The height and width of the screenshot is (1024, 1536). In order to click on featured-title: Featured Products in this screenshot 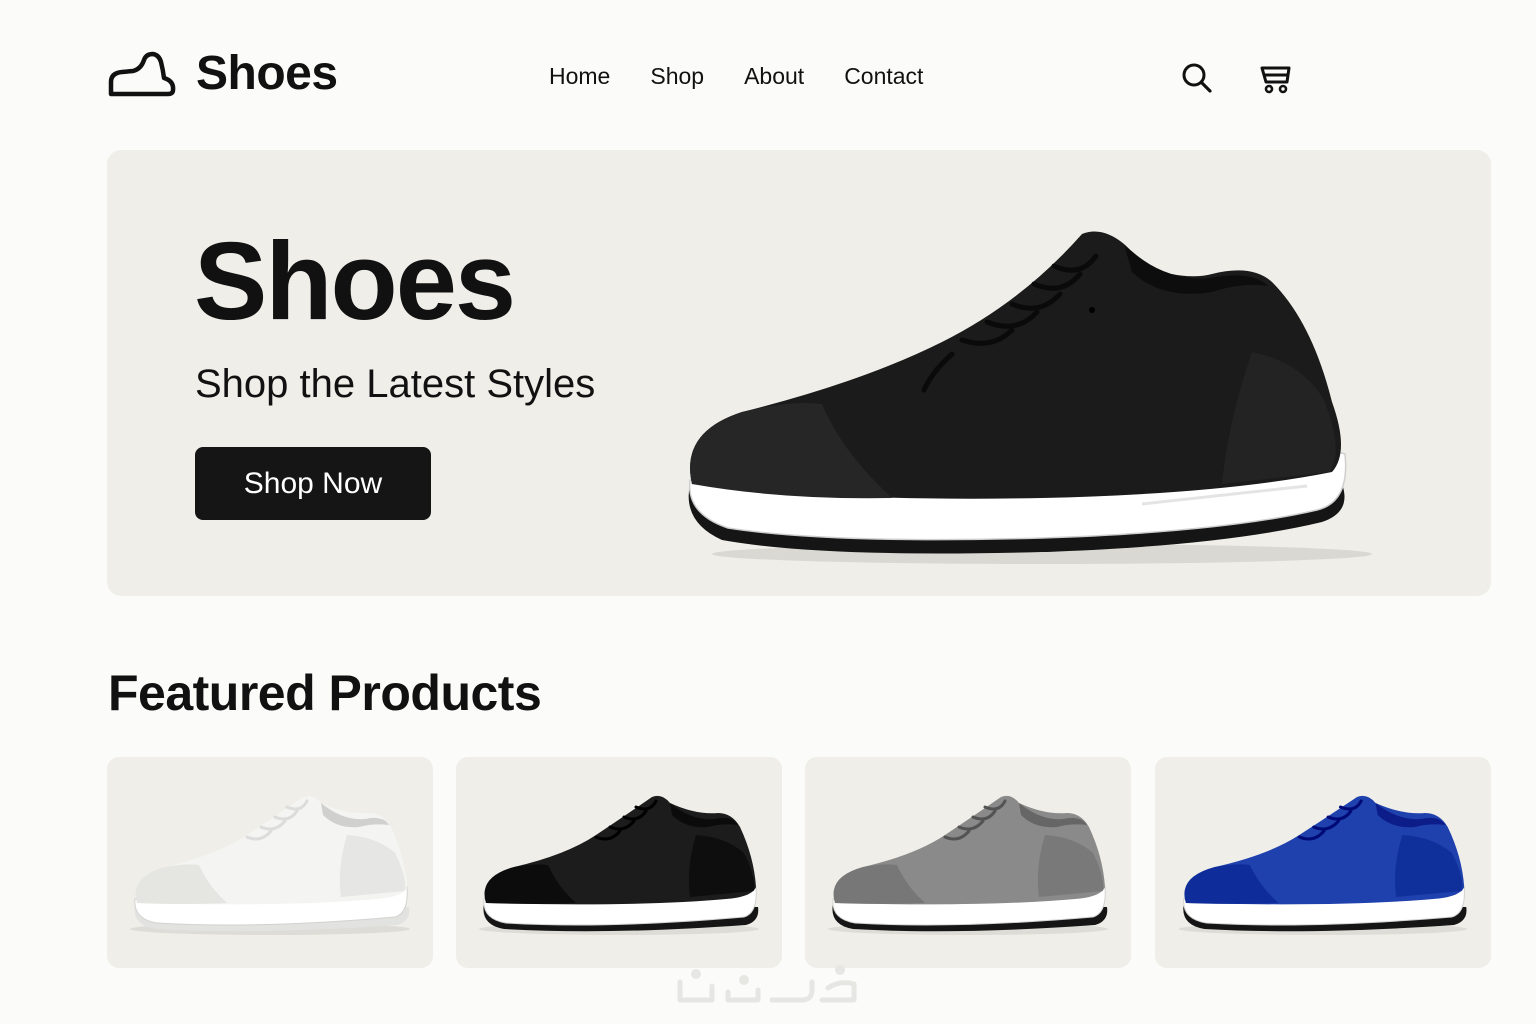, I will do `click(325, 693)`.